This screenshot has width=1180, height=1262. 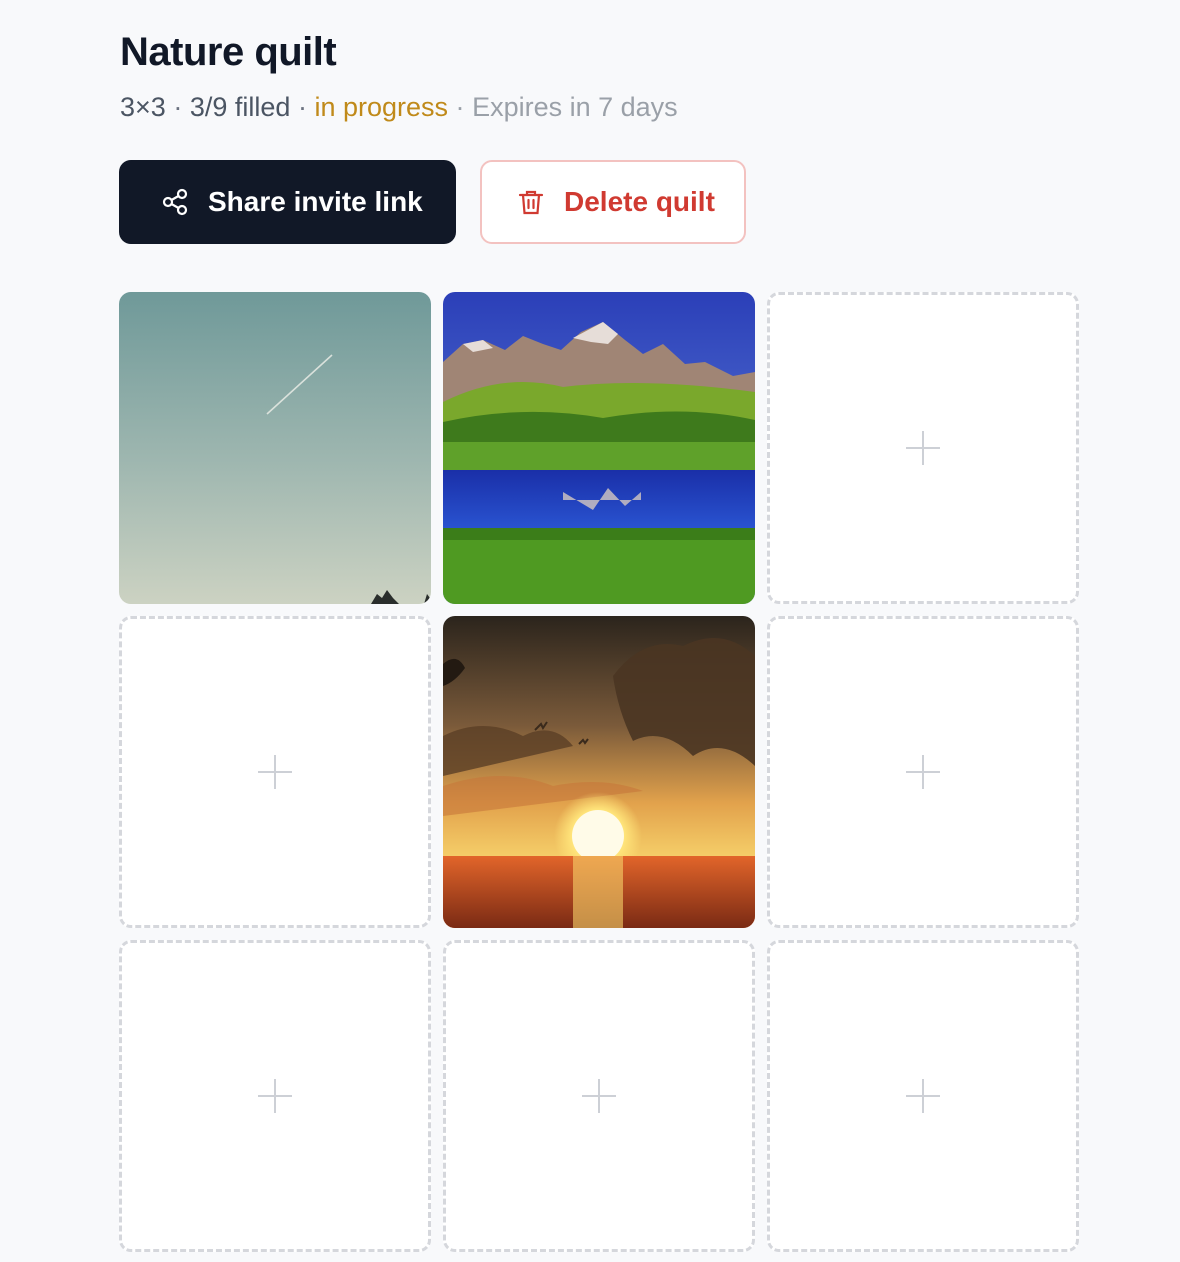 I want to click on status-text: in progress, so click(x=381, y=107).